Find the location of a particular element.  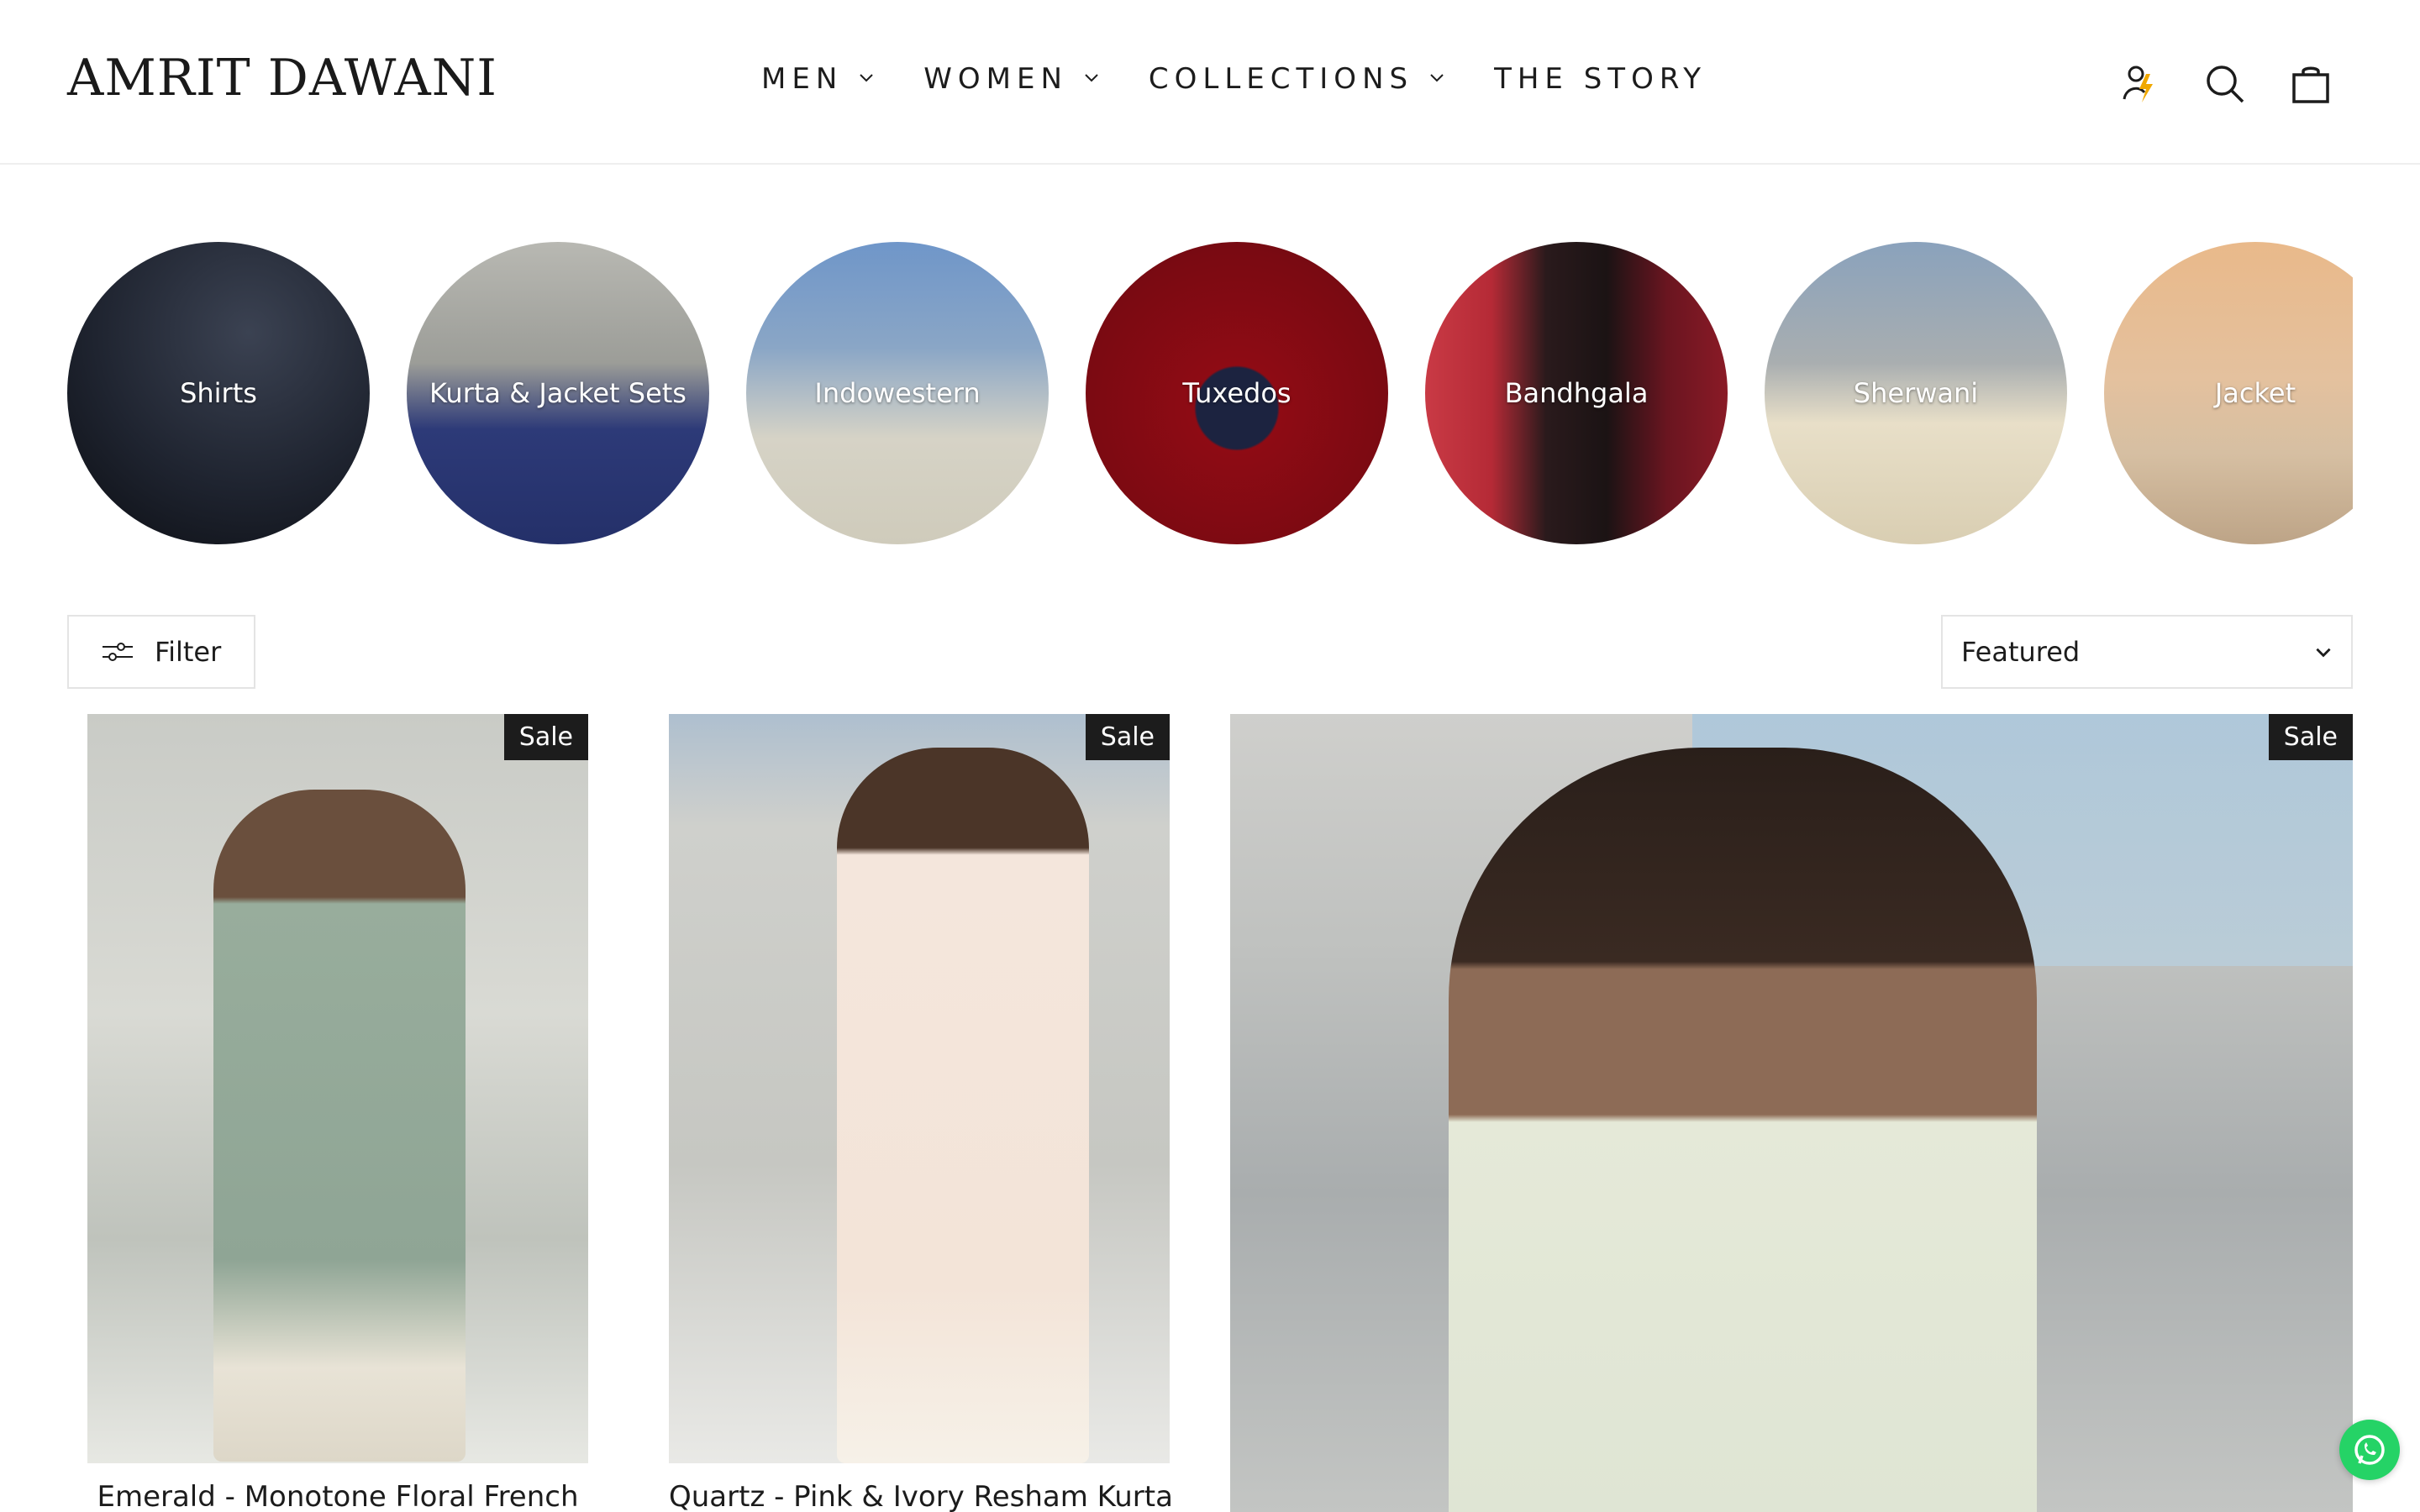

nav-item-collections: COLLECTIONS is located at coordinates (1298, 79).